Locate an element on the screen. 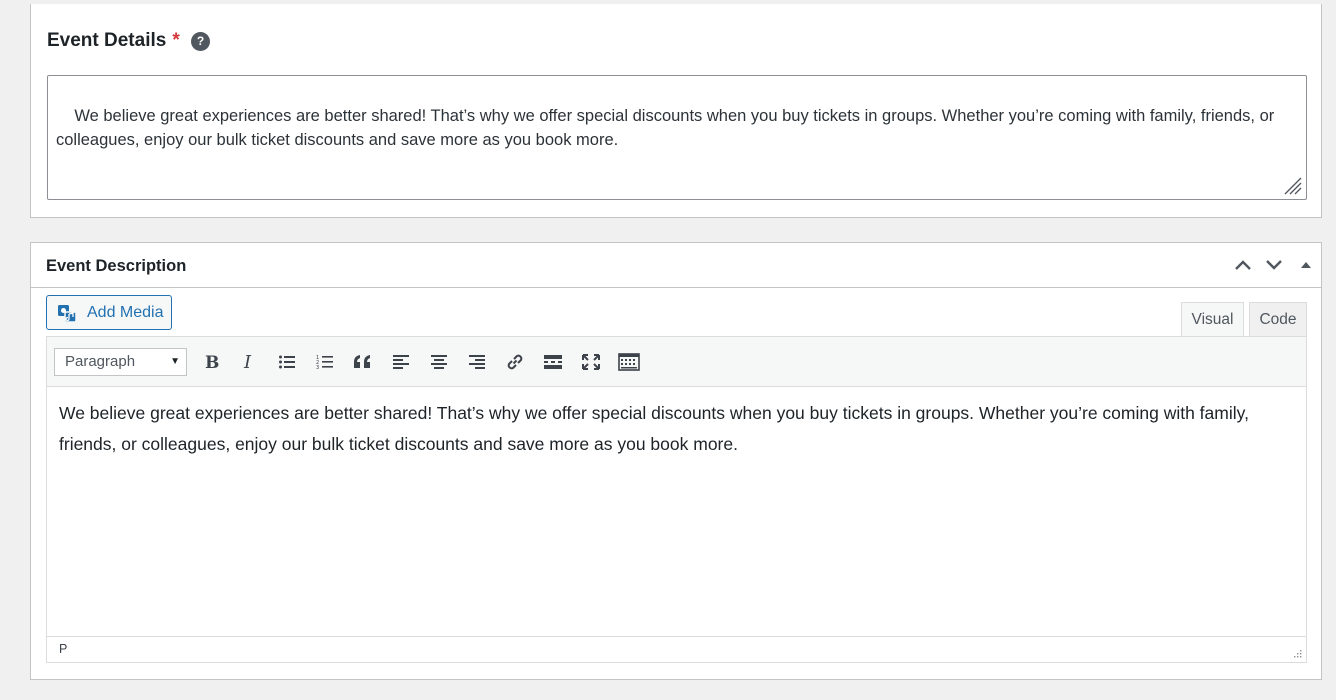  triangle-up-icon is located at coordinates (1306, 265).